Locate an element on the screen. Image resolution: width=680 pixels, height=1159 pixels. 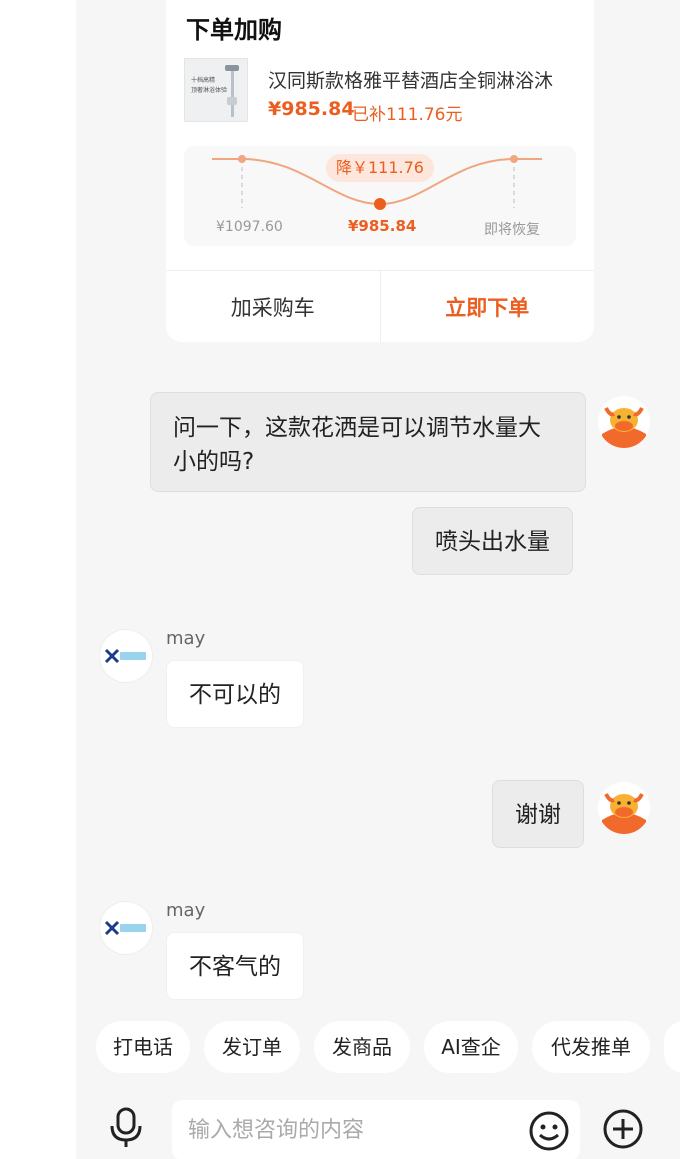
message-input is located at coordinates (376, 1129).